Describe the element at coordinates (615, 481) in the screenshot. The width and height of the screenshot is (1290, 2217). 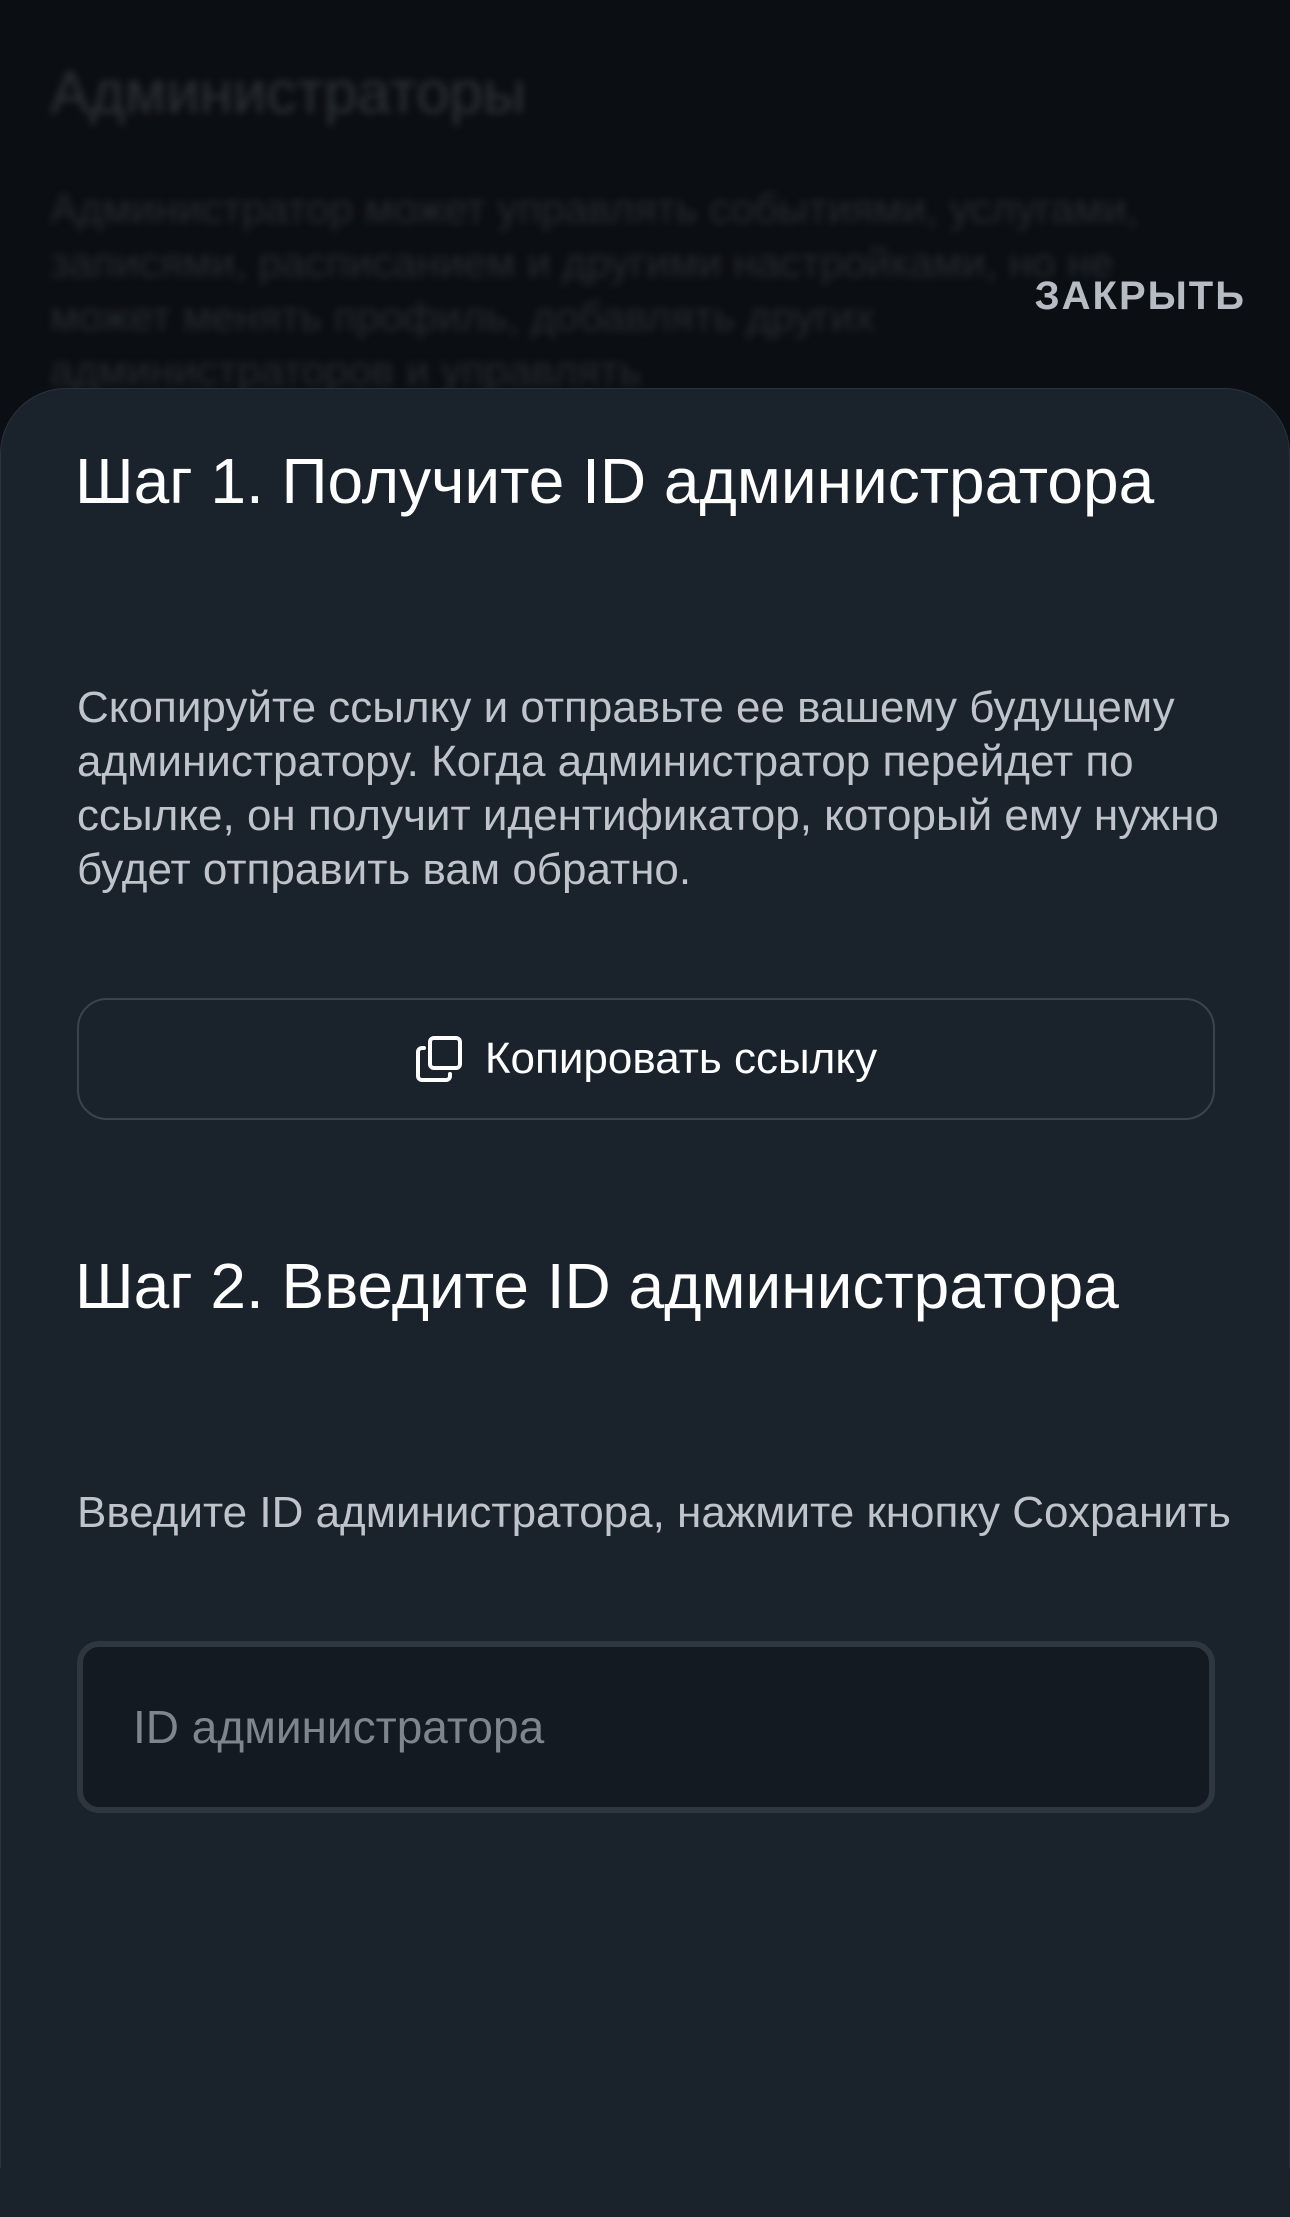
I see `step1-title: Шаг 1. Получите ID администратора` at that location.